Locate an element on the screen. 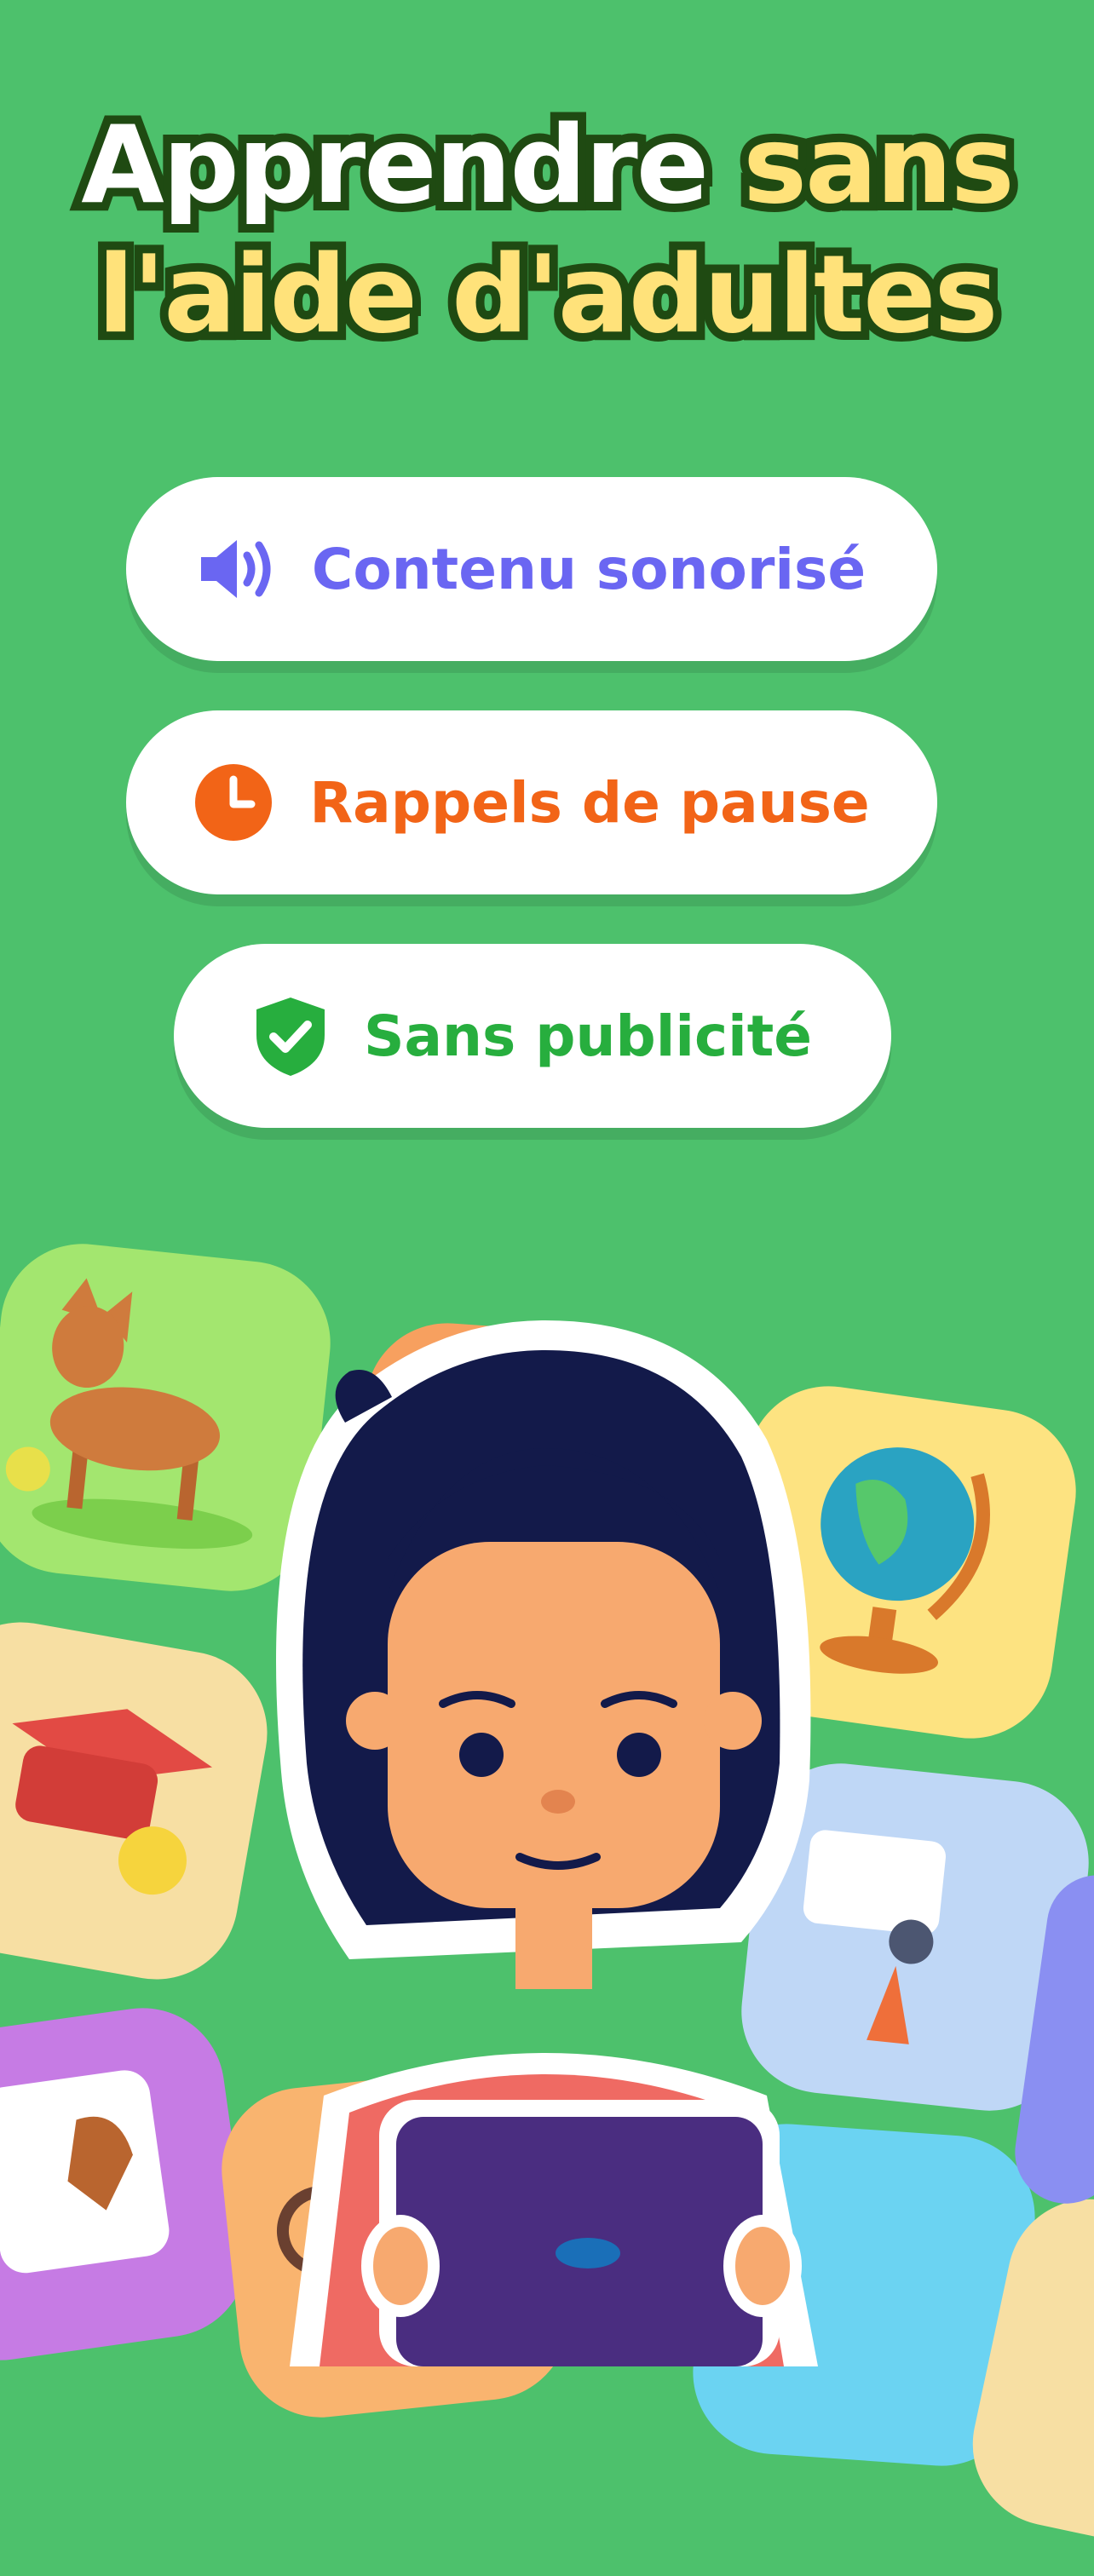 The image size is (1094, 2576). headline: Apprendre sans l'aide d'adultes is located at coordinates (547, 229).